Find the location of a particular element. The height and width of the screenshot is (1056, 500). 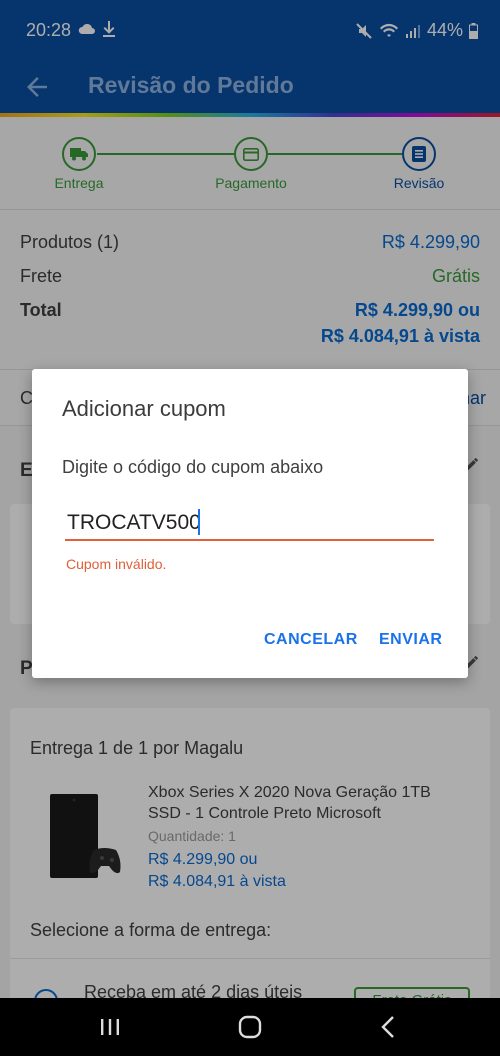

home-icon is located at coordinates (250, 1027).